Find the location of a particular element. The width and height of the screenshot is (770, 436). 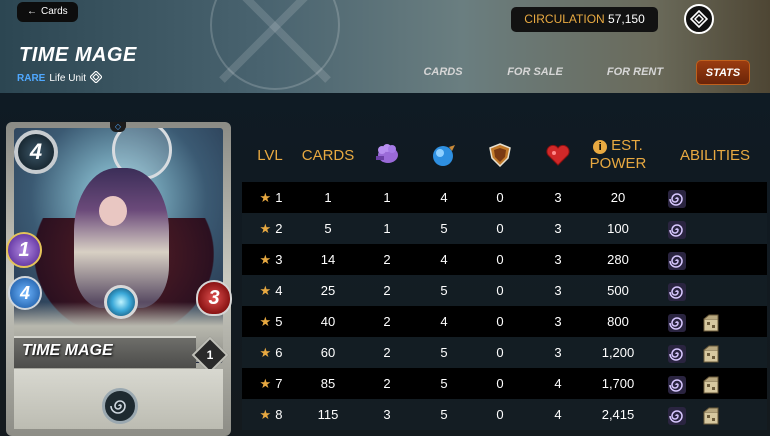

arrow-left-icon: ← is located at coordinates (32, 11).